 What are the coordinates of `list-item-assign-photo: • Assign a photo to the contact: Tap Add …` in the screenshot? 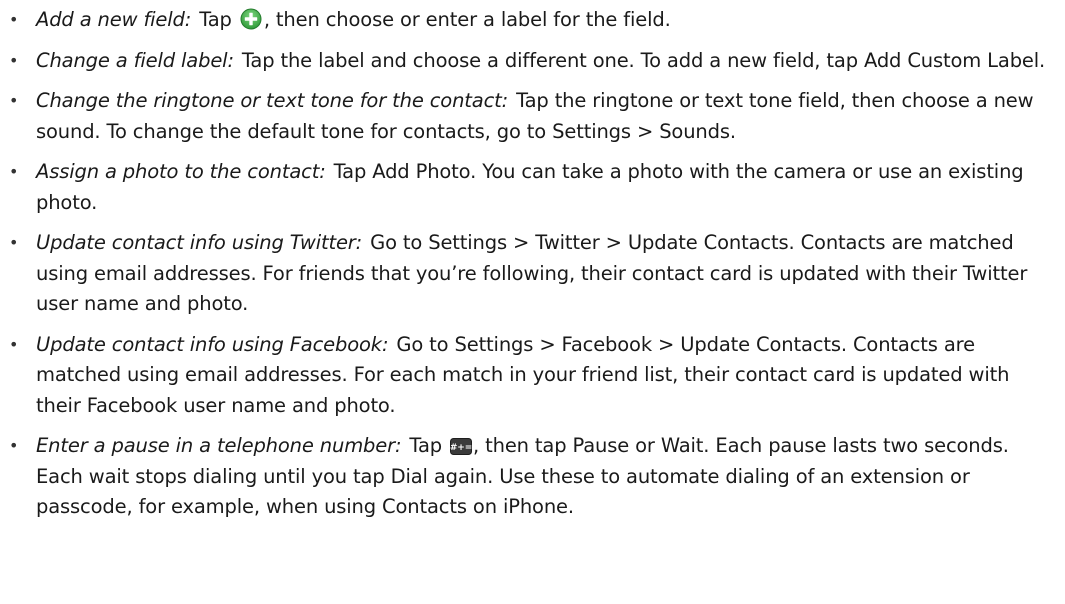 It's located at (532, 187).